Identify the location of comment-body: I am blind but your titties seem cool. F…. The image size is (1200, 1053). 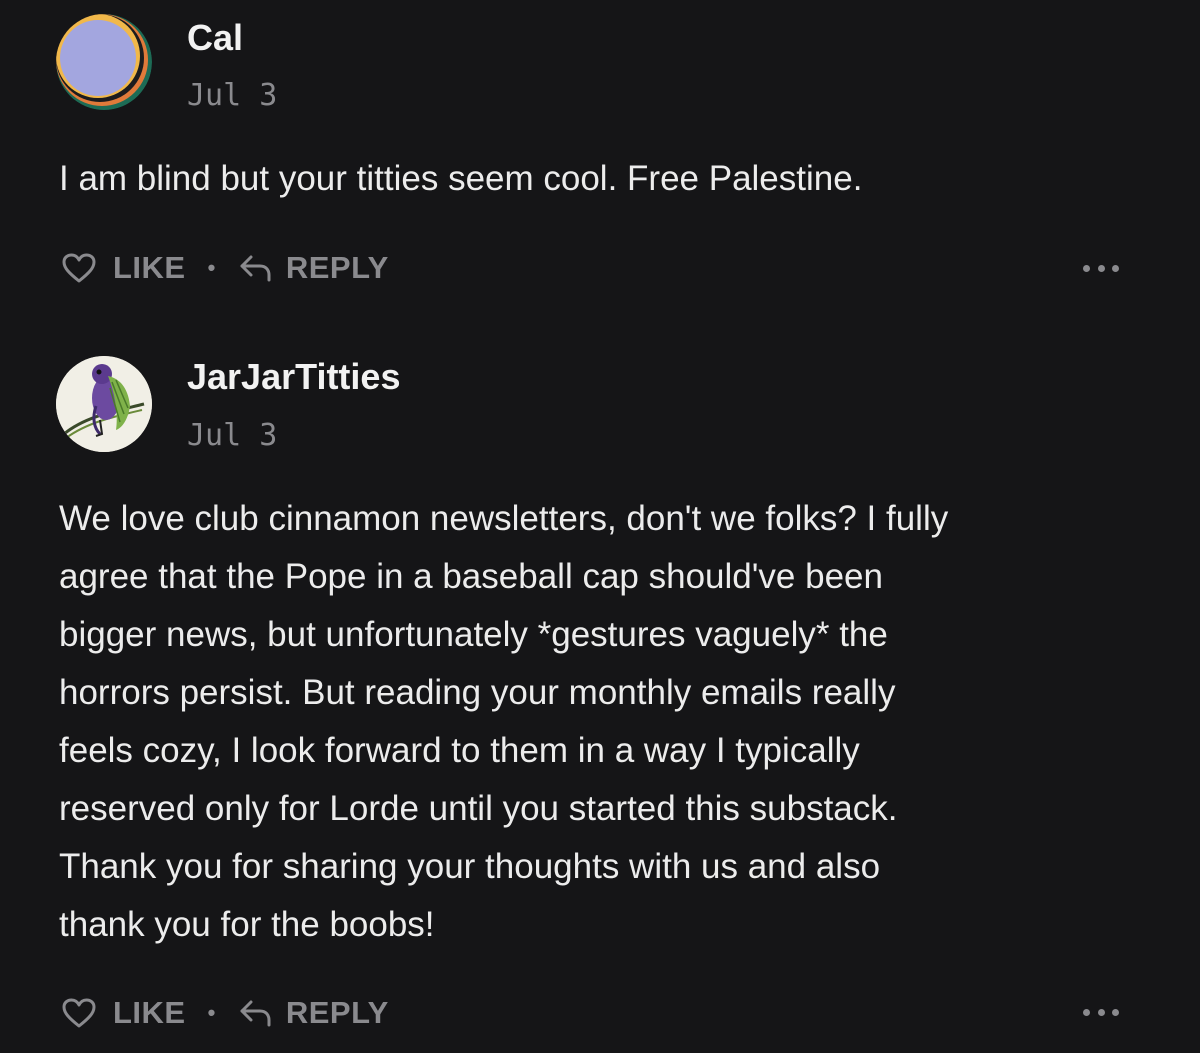
(461, 178).